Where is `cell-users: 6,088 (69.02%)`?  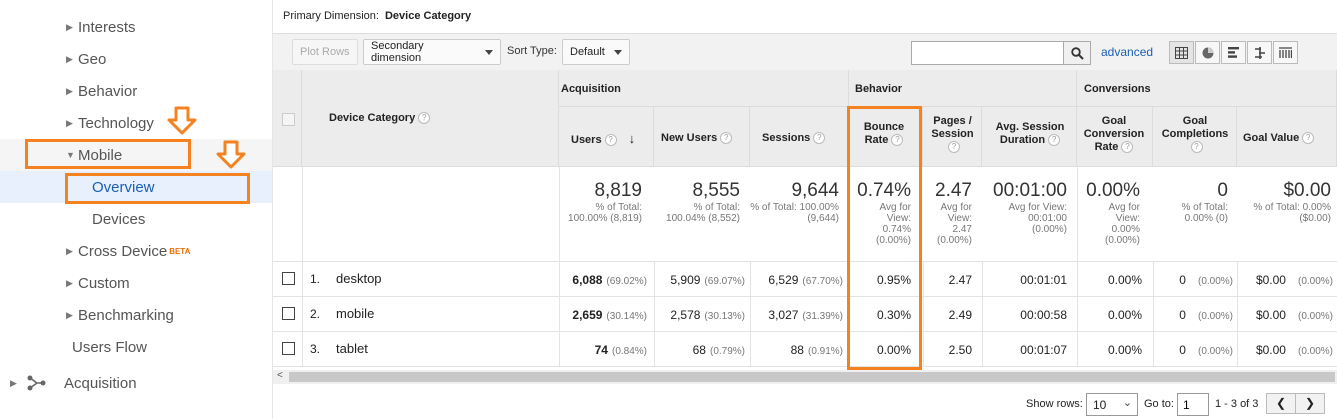
cell-users: 6,088 (69.02%) is located at coordinates (609, 280).